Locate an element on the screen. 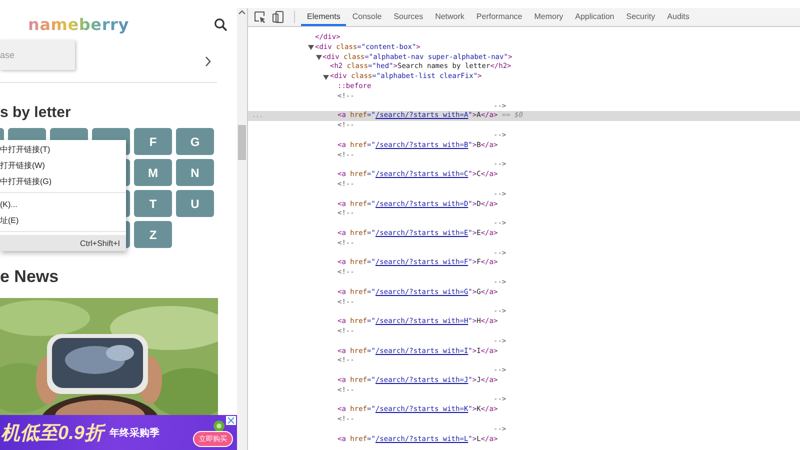 This screenshot has height=450, width=800. section-heading: s by letter is located at coordinates (36, 113).